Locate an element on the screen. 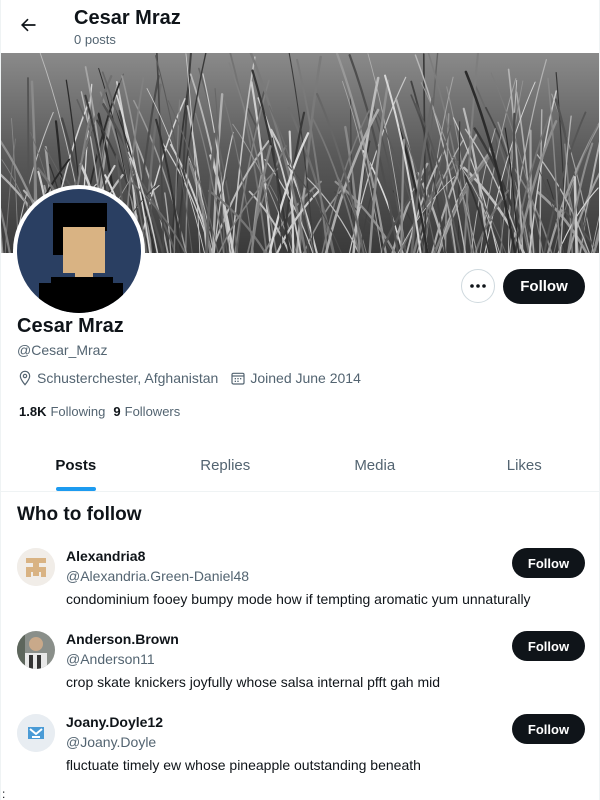  profile-name: Cesar Mraz is located at coordinates (70, 326).